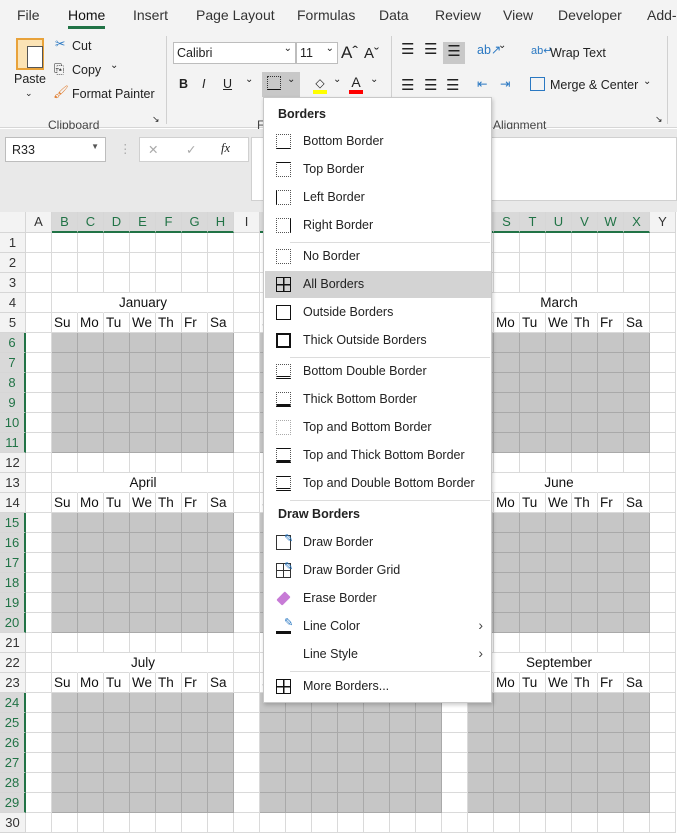 The image size is (677, 833). What do you see at coordinates (13, 283) in the screenshot?
I see `row-header-3: 3` at bounding box center [13, 283].